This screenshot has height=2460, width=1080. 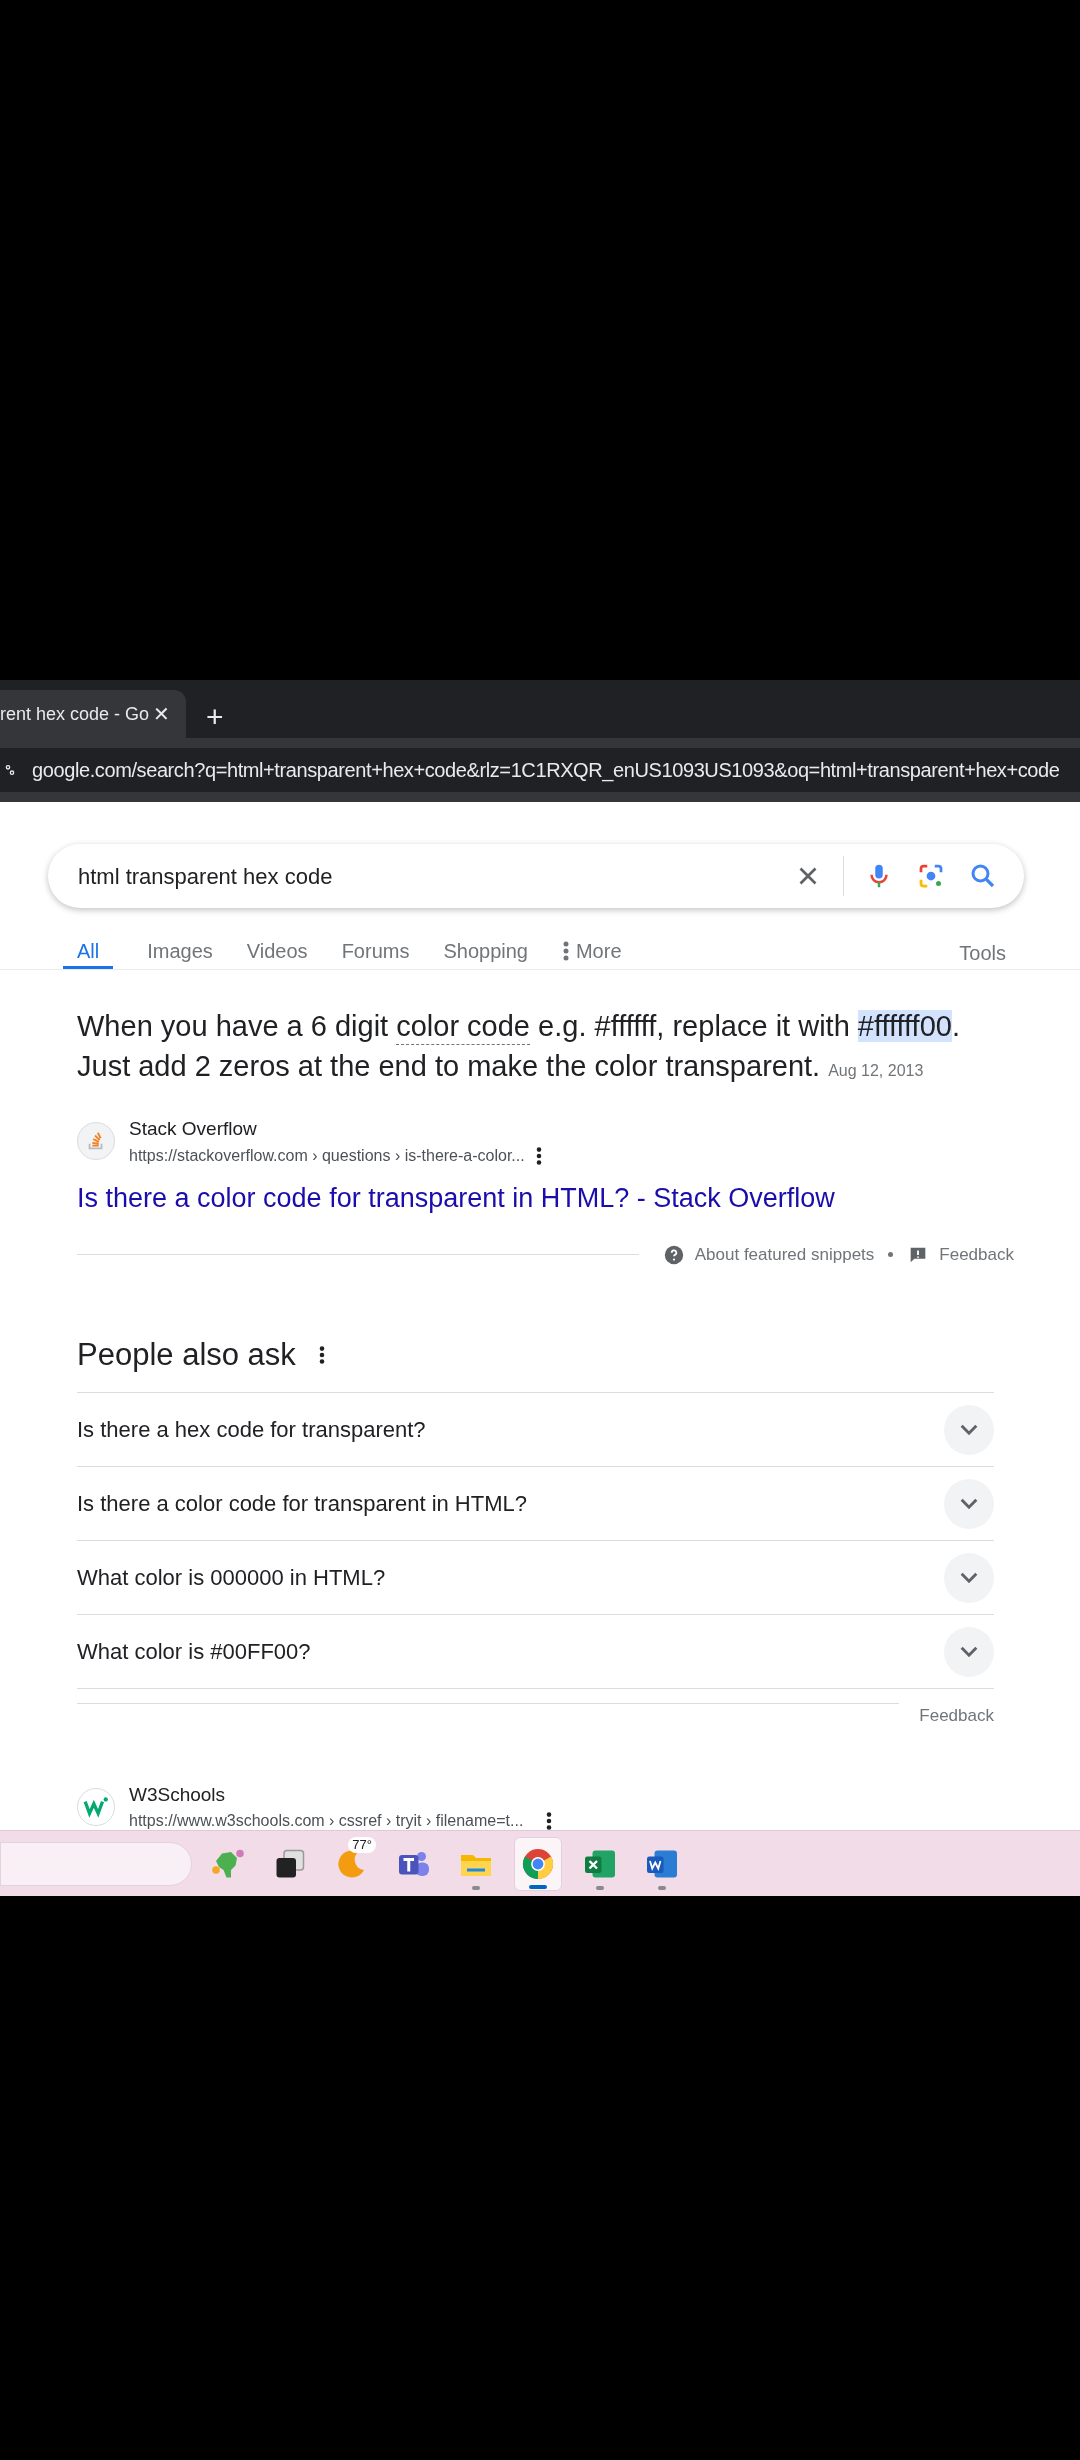 What do you see at coordinates (535, 1652) in the screenshot?
I see `question-row: What color is #00FF00?` at bounding box center [535, 1652].